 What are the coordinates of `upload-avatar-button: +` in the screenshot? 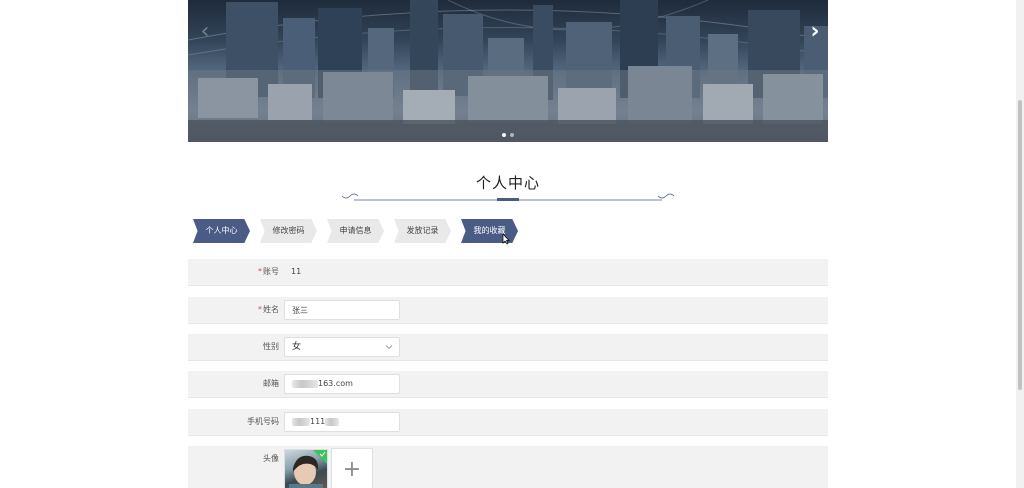 It's located at (352, 468).